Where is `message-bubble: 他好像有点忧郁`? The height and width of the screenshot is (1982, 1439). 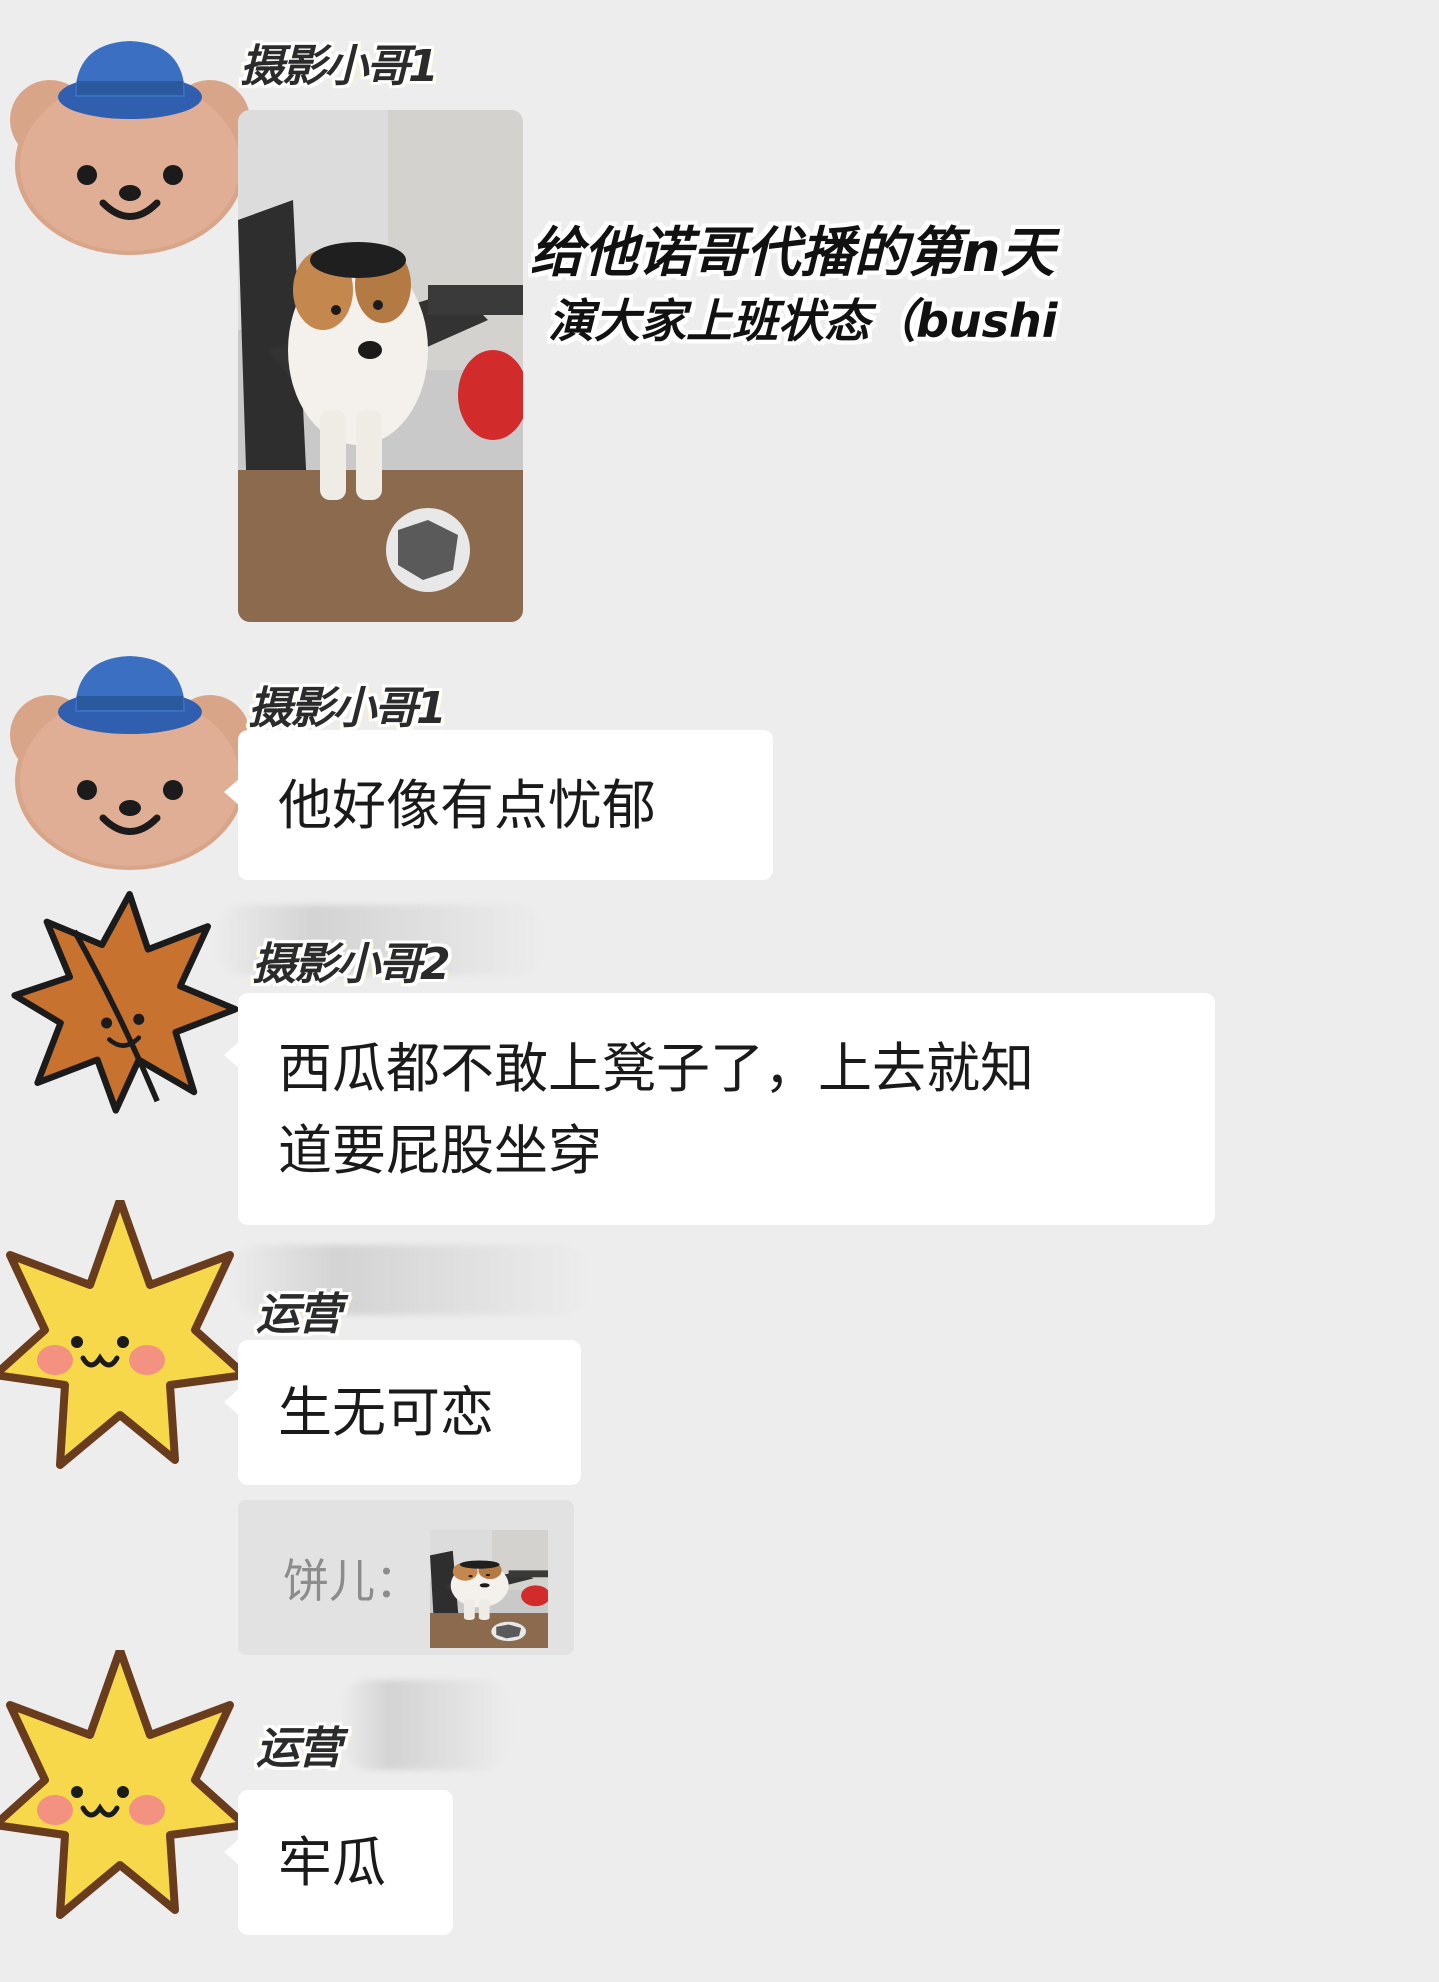
message-bubble: 他好像有点忧郁 is located at coordinates (498, 805).